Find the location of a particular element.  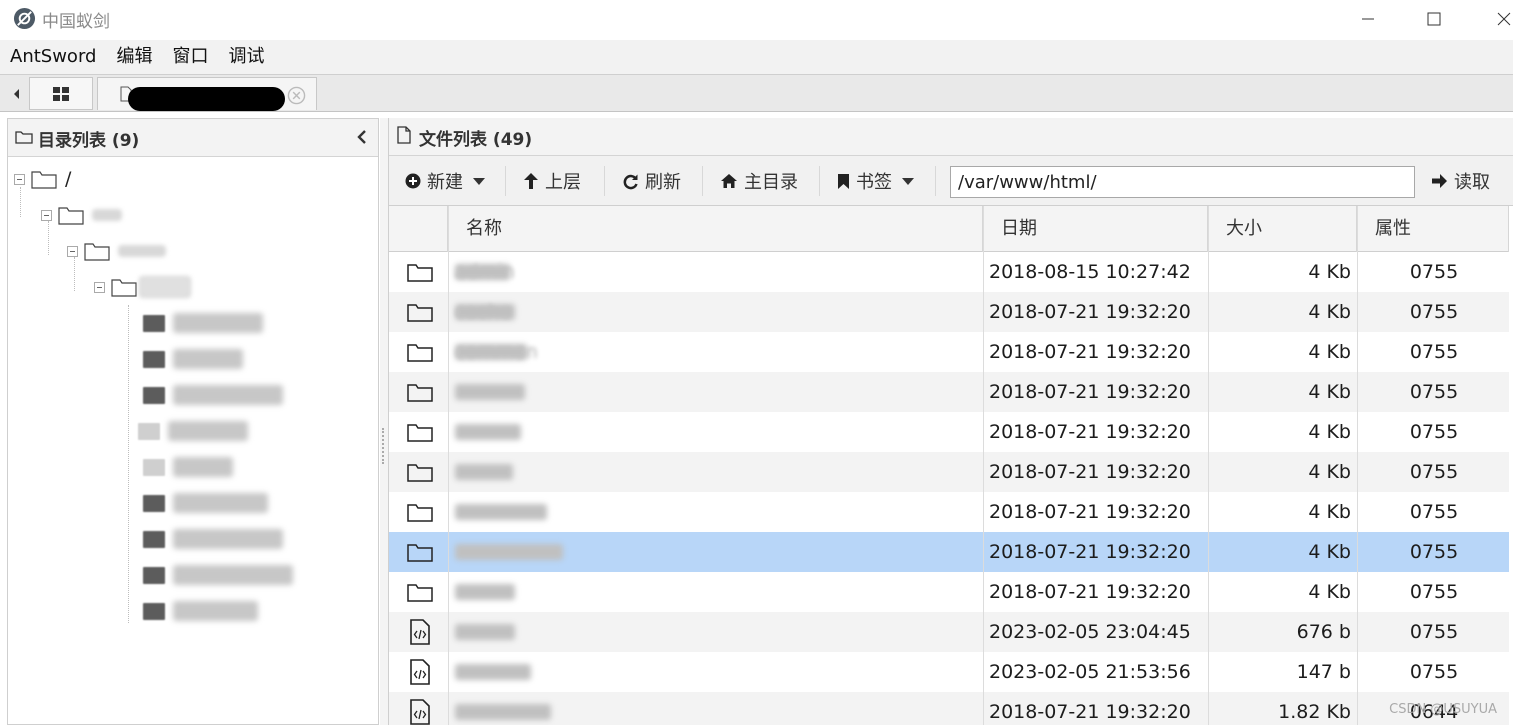

file-row: common 2018-07-21 19:32:20 4 Kb 0755 is located at coordinates (949, 352).